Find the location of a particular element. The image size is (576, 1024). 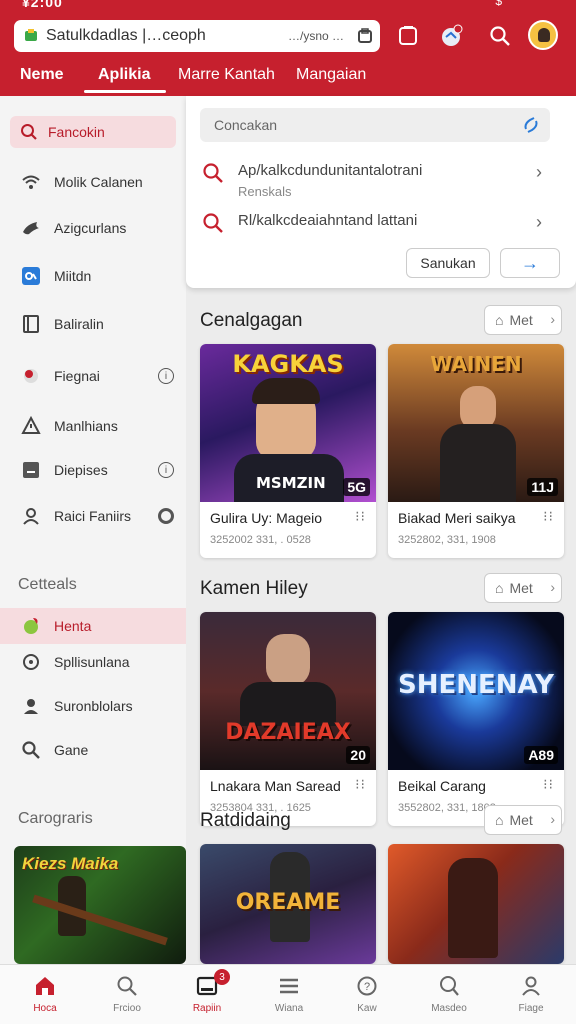

poster-figure is located at coordinates (473, 908).